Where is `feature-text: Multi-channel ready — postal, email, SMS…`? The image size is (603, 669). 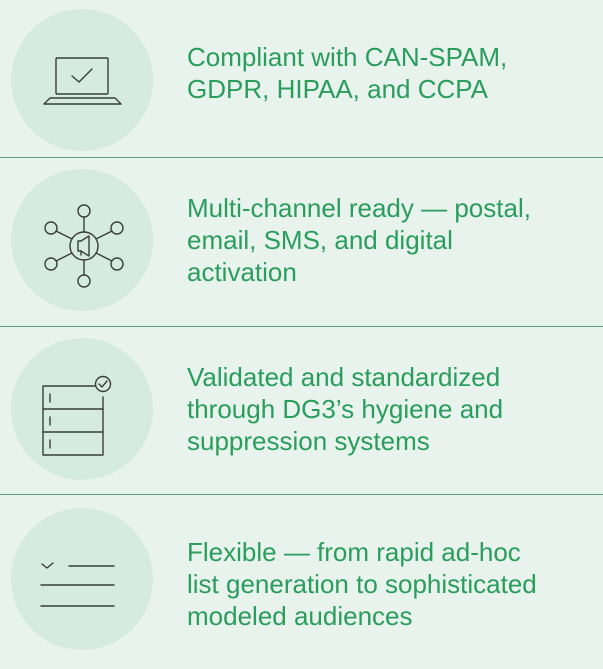
feature-text: Multi-channel ready — postal, email, SMS… is located at coordinates (392, 240).